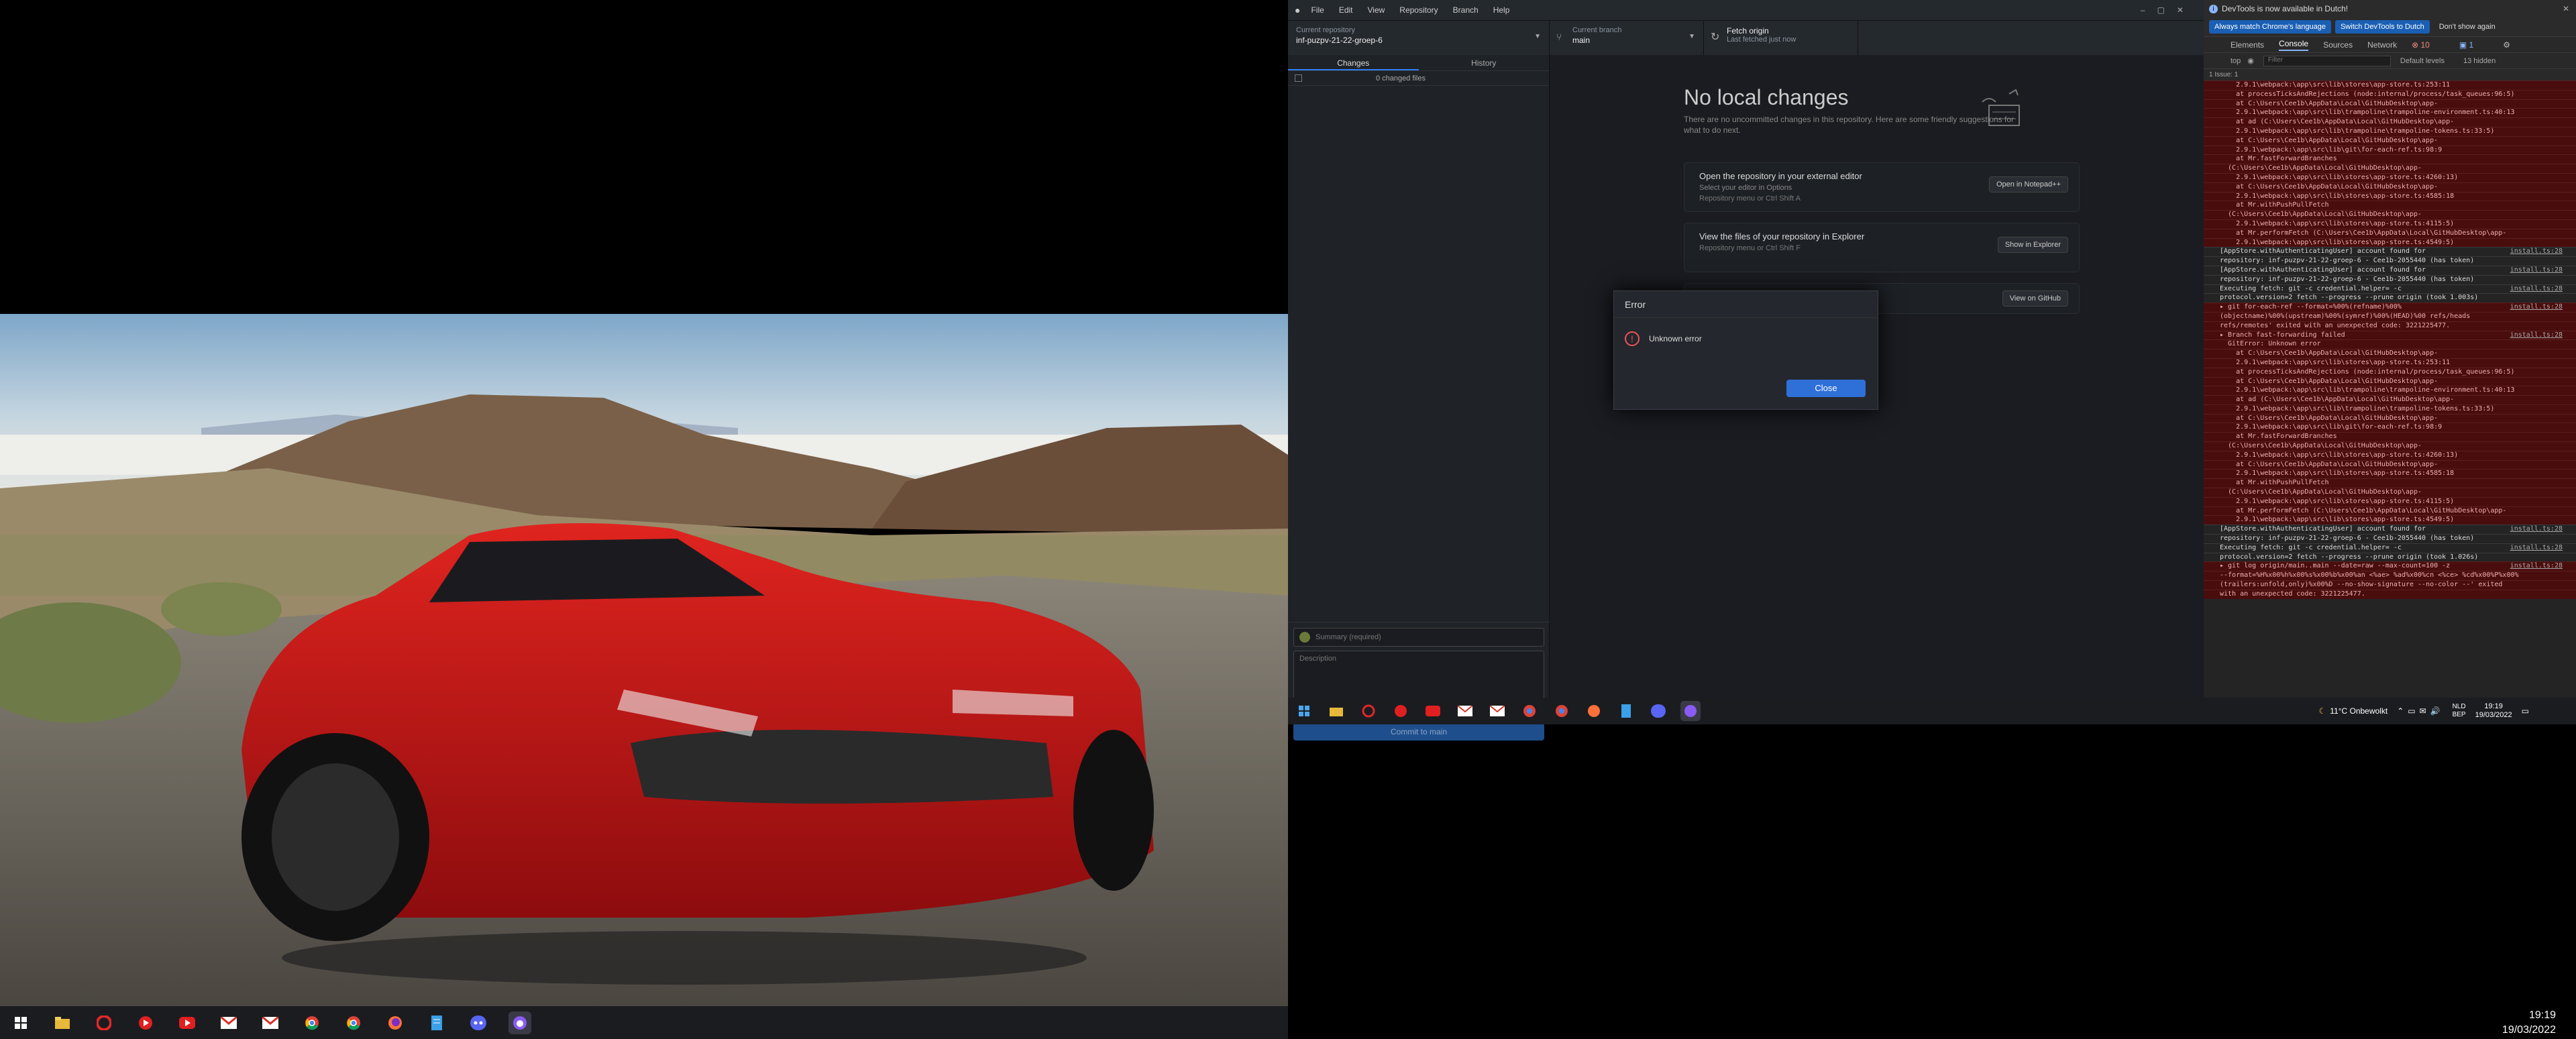 The width and height of the screenshot is (2576, 1039). What do you see at coordinates (1348, 637) in the screenshot?
I see `summary-placeholder: Summary (required)` at bounding box center [1348, 637].